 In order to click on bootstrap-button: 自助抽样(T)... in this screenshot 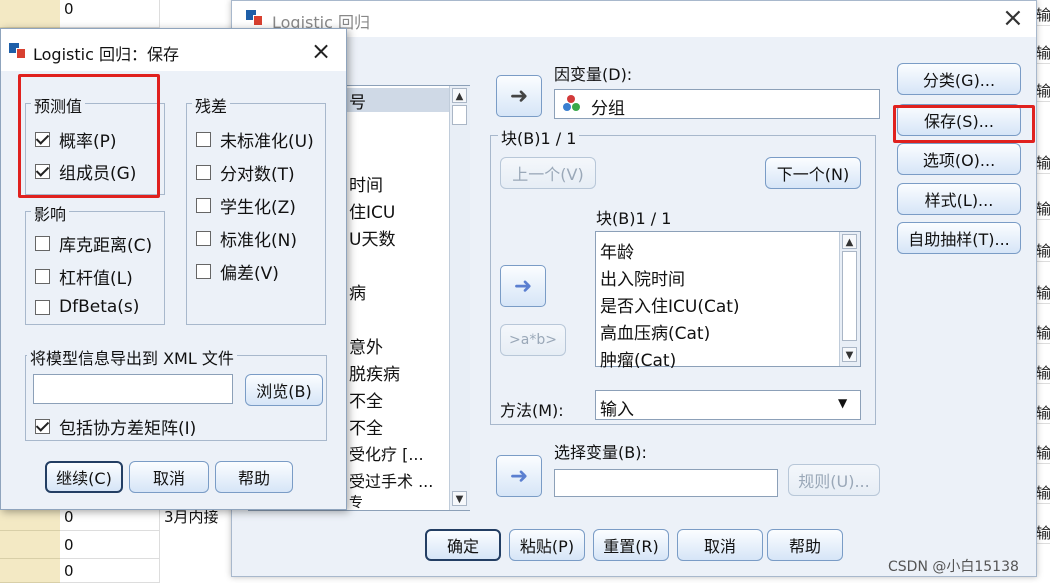, I will do `click(959, 238)`.